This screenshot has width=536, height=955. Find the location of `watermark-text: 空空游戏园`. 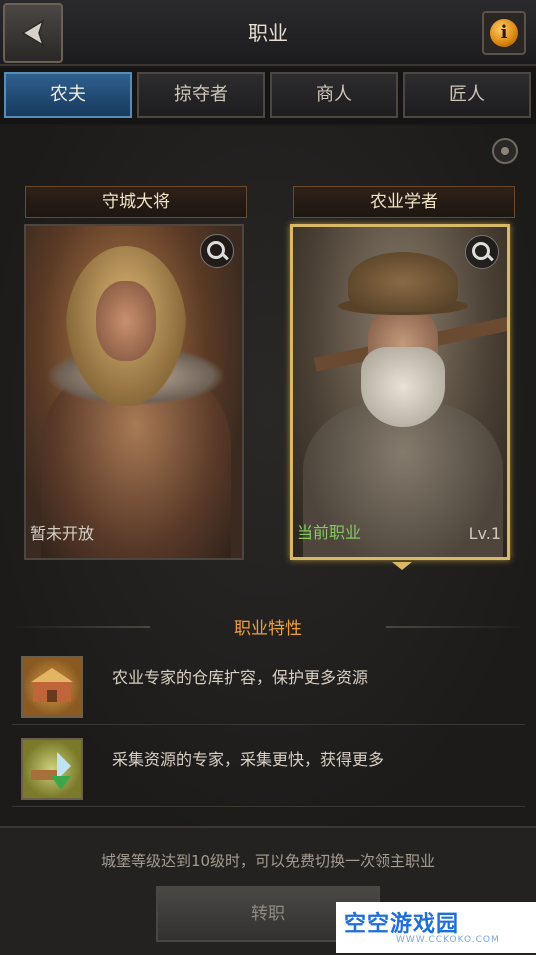

watermark-text: 空空游戏园 is located at coordinates (402, 924).